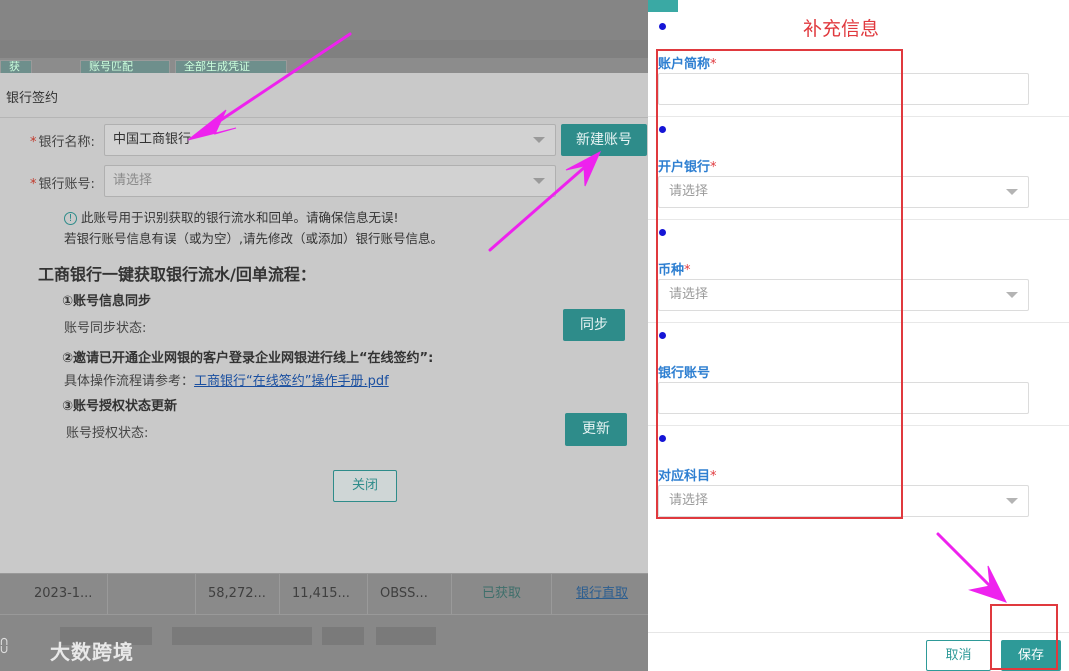 The width and height of the screenshot is (1069, 671). What do you see at coordinates (291, 381) in the screenshot?
I see `manual-pdf-link: 工商银行“在线签约”操作手册.pdf` at bounding box center [291, 381].